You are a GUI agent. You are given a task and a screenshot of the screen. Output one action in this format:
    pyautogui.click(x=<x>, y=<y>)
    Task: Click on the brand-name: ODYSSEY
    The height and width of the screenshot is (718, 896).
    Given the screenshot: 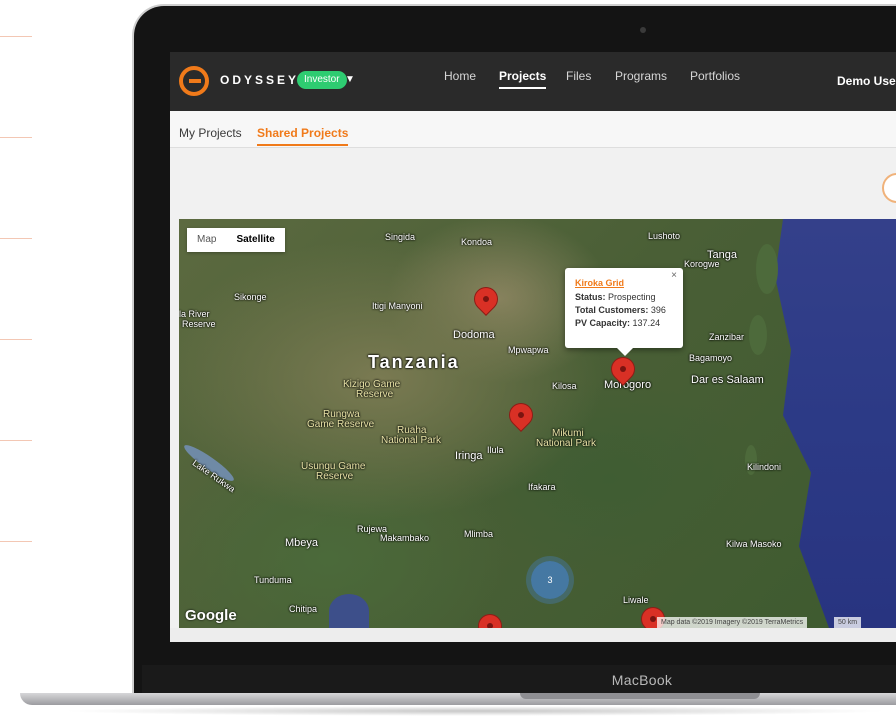 What is the action you would take?
    pyautogui.click(x=260, y=80)
    